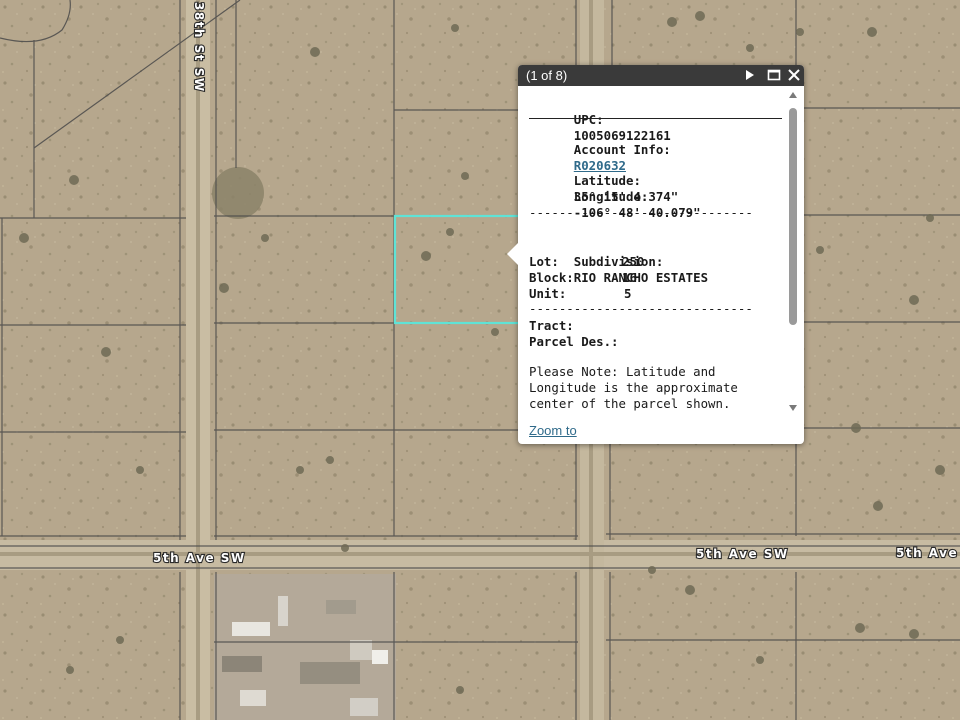 This screenshot has width=960, height=720. I want to click on unit-value: 5, so click(628, 293).